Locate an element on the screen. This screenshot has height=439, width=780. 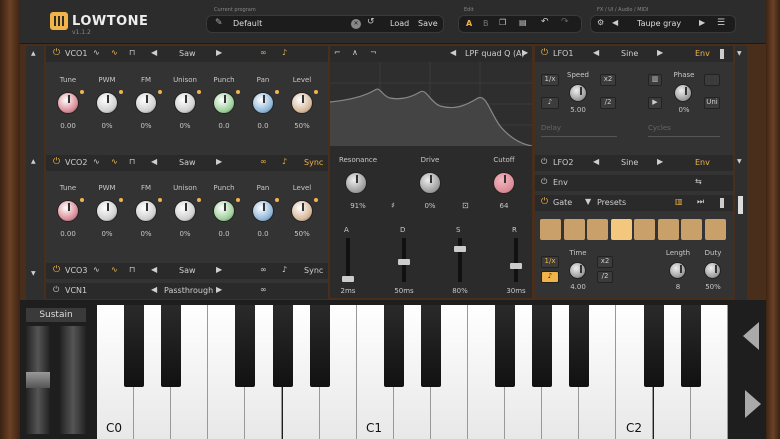
vcn1-power-icon: ⏻ is located at coordinates (56, 290).